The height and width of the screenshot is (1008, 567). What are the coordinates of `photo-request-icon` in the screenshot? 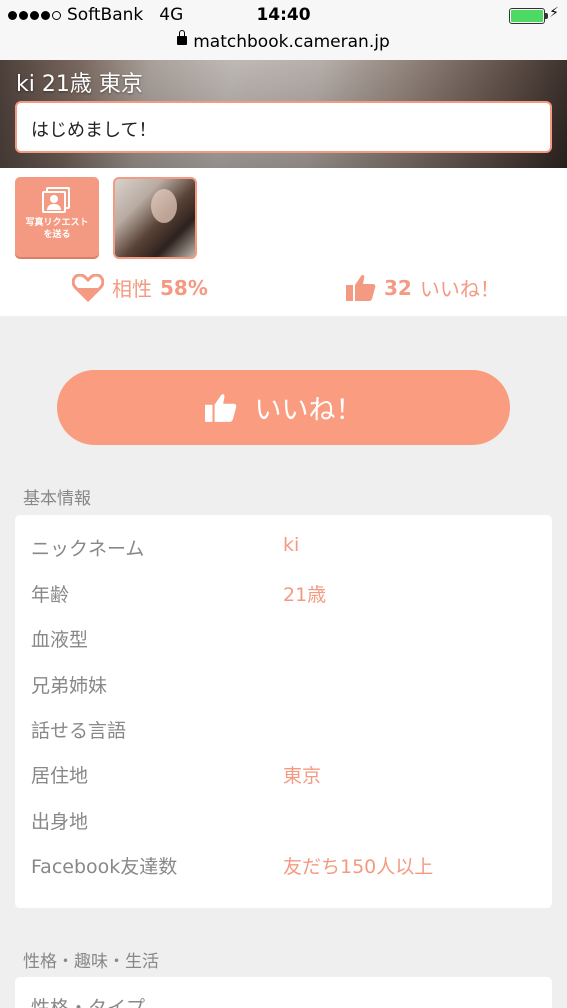 It's located at (57, 200).